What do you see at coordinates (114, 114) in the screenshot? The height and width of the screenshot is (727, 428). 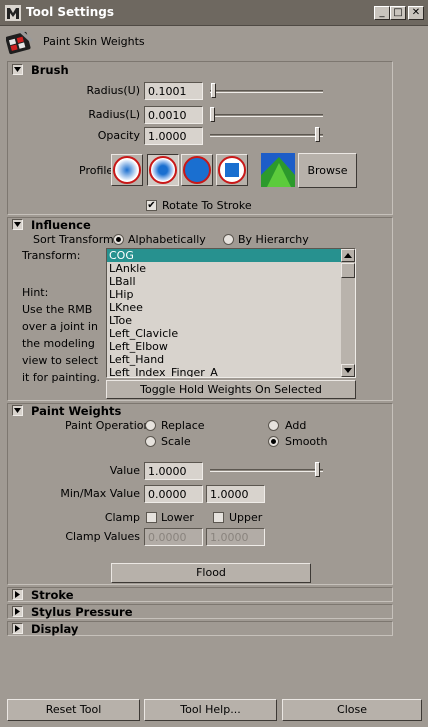 I see `radius-l-label: Radius(L)` at bounding box center [114, 114].